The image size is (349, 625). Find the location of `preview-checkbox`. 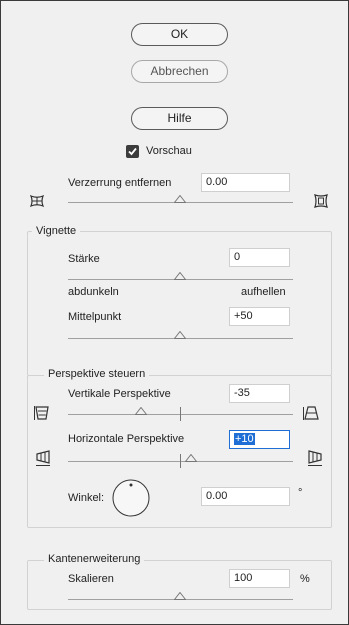

preview-checkbox is located at coordinates (132, 151).